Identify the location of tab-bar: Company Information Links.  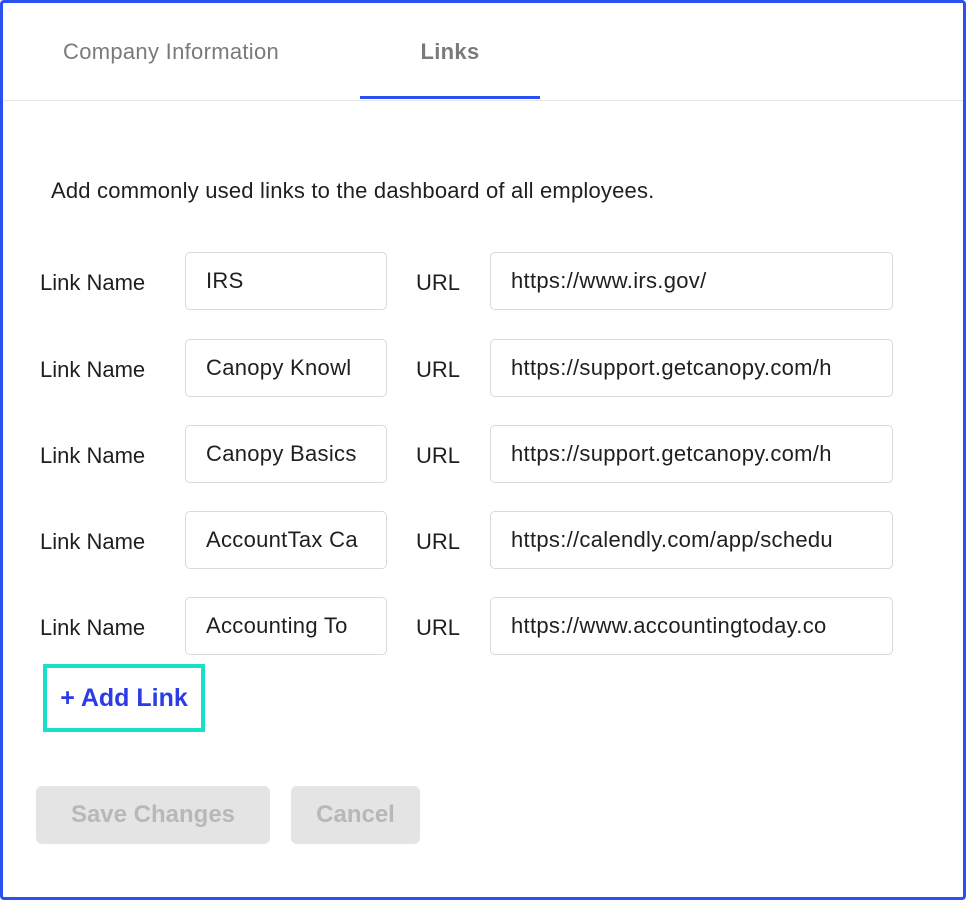
(483, 52).